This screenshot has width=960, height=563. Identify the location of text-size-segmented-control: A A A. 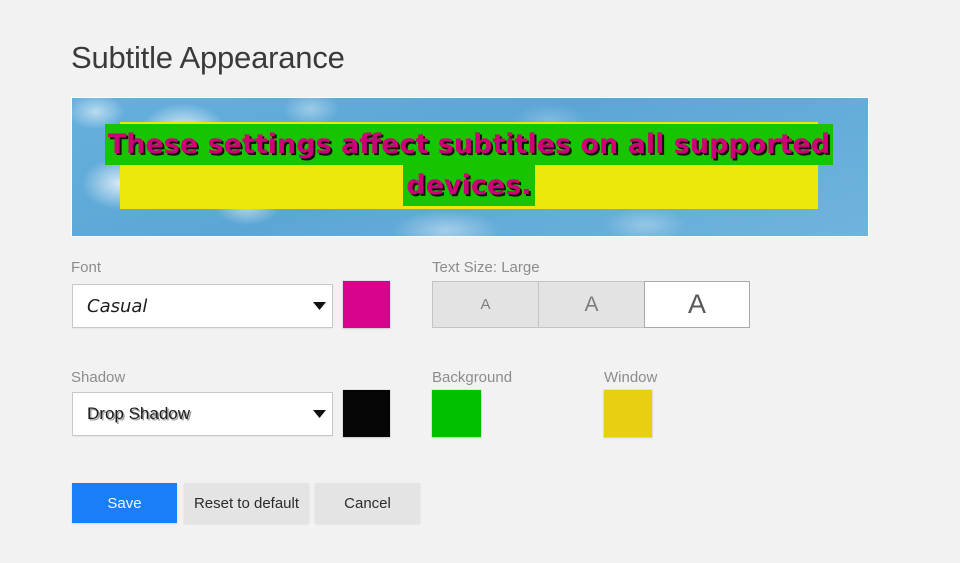
(591, 304).